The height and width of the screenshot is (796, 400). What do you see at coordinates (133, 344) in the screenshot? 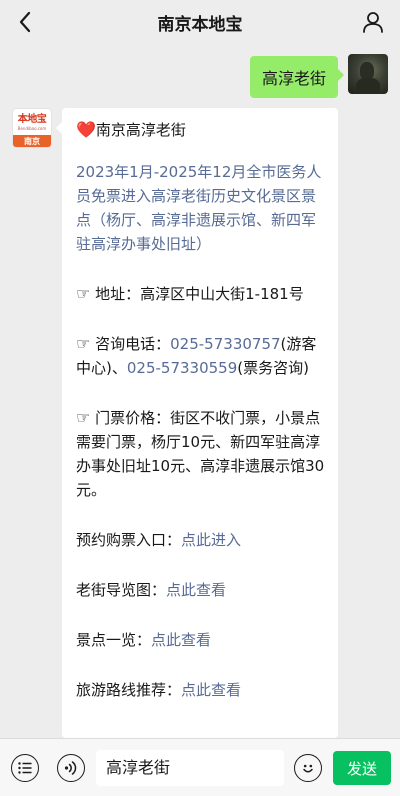
I see `phone-label: 咨询电话：` at bounding box center [133, 344].